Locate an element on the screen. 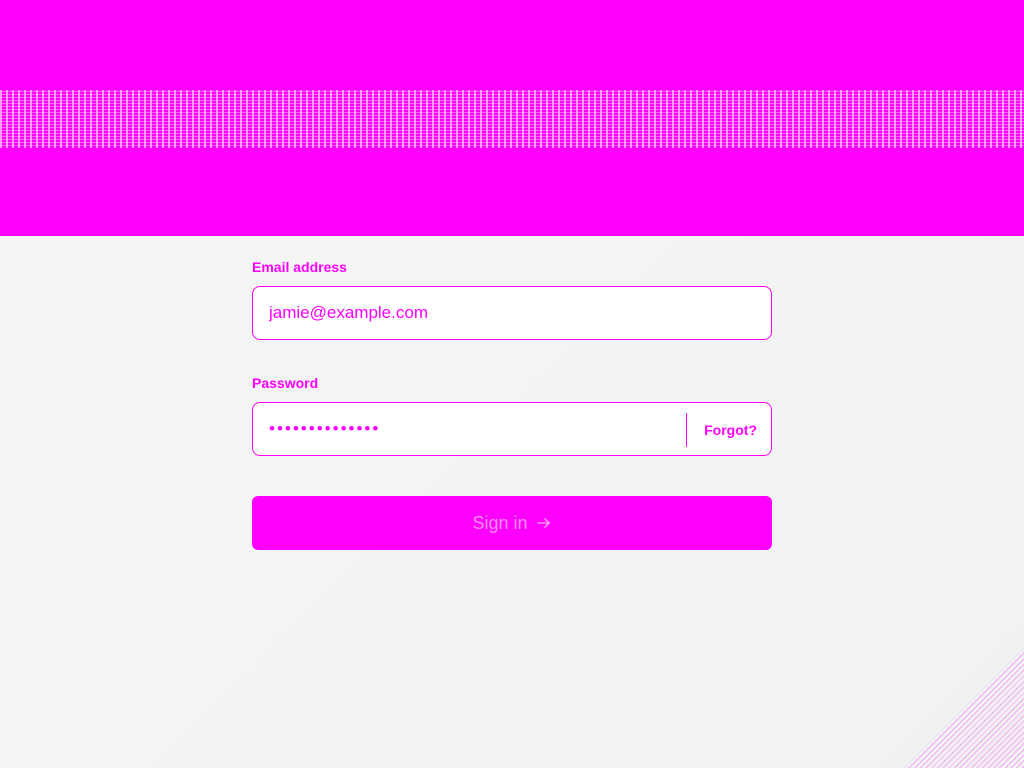 The height and width of the screenshot is (768, 1024). signin-label: Sign in is located at coordinates (500, 522).